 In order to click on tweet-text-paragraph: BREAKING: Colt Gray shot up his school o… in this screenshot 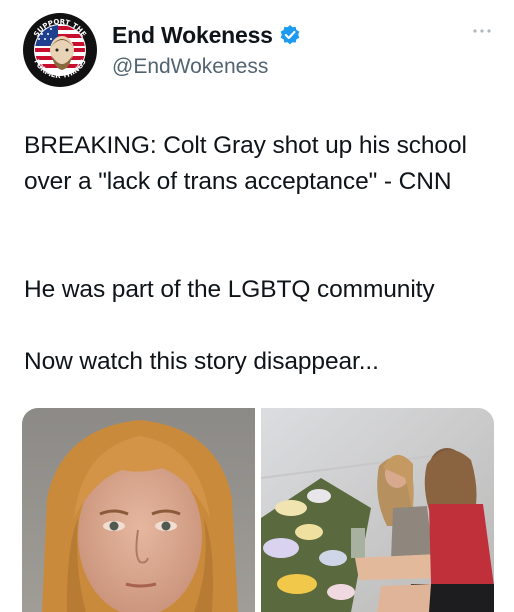, I will do `click(245, 163)`.